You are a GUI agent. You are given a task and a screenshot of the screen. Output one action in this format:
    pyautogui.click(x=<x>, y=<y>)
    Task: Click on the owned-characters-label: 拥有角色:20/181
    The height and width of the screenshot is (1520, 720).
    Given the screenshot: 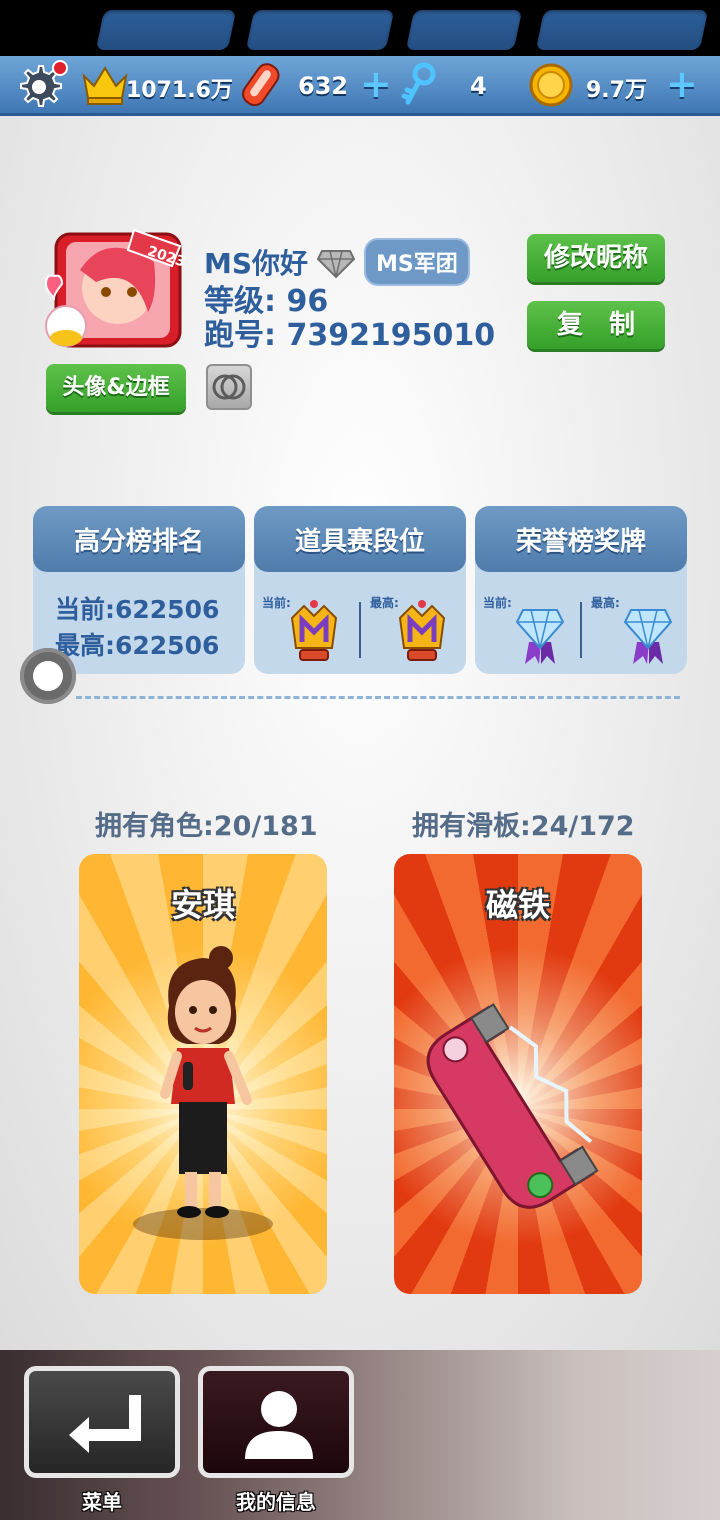 What is the action you would take?
    pyautogui.click(x=206, y=826)
    